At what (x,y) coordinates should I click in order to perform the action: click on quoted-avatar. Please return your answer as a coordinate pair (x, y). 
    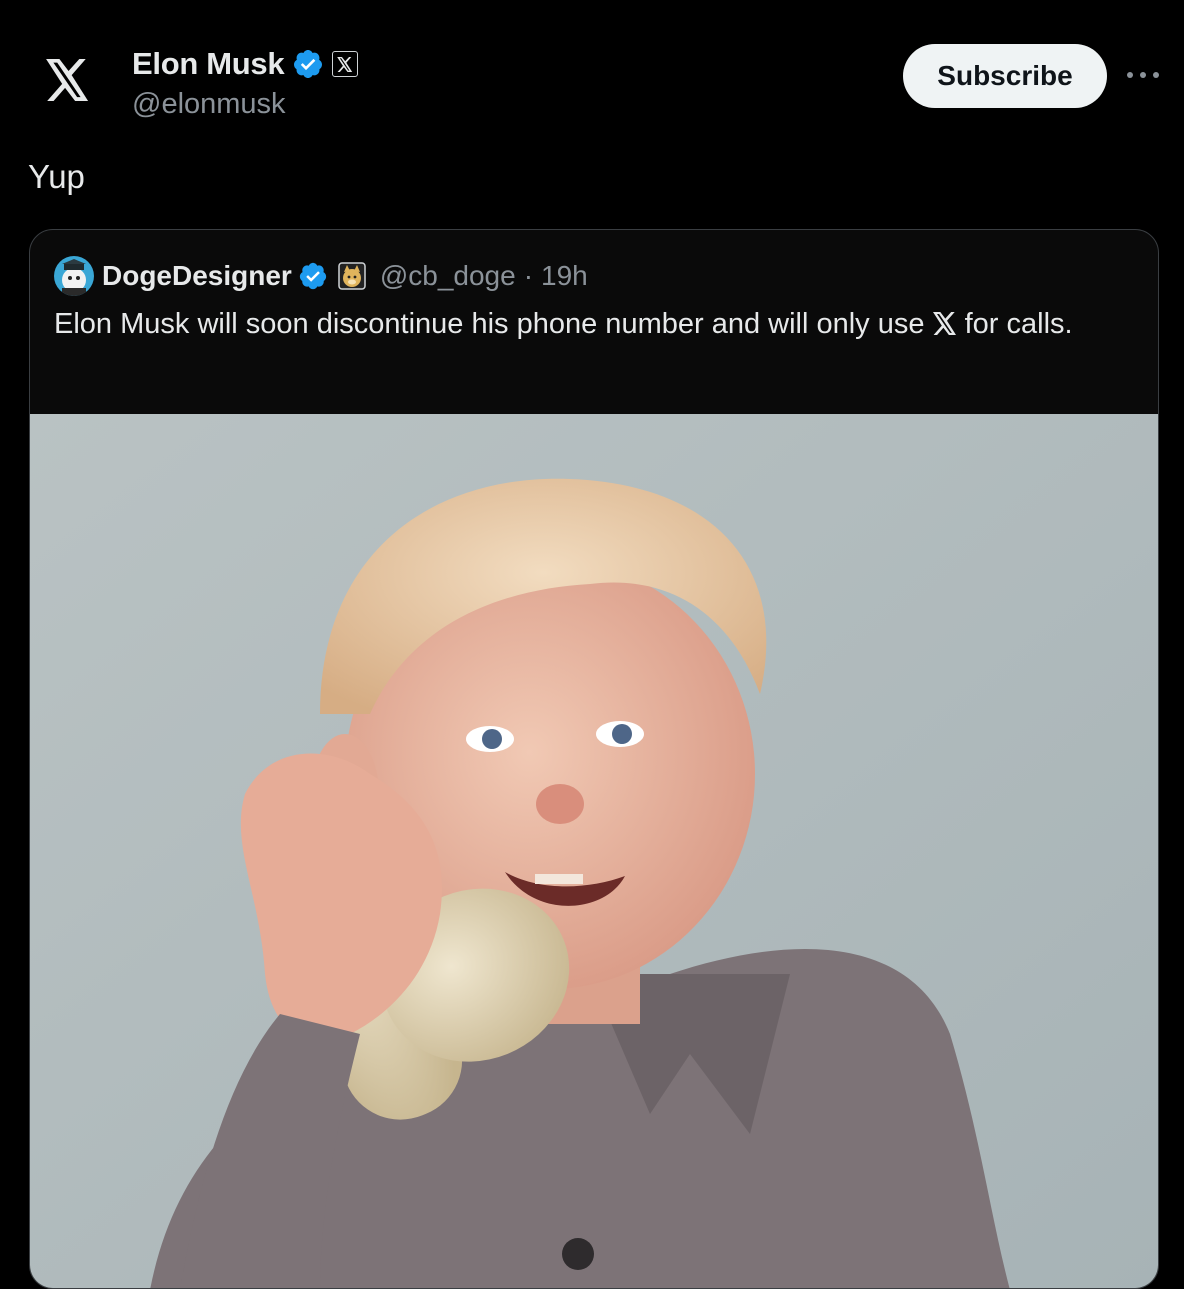
    Looking at the image, I should click on (74, 276).